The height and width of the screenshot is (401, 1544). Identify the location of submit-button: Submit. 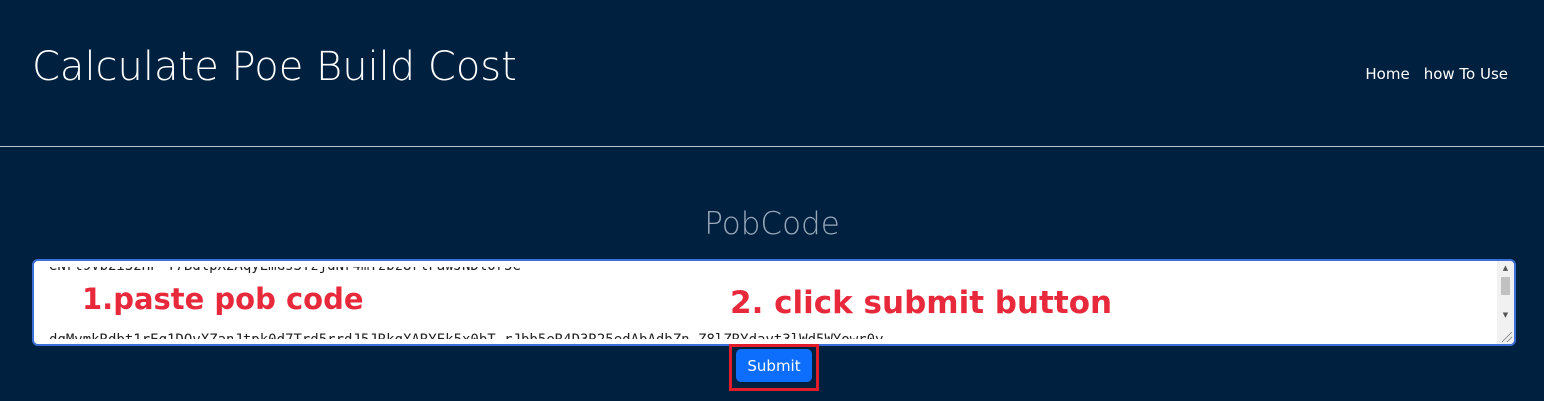
(774, 365).